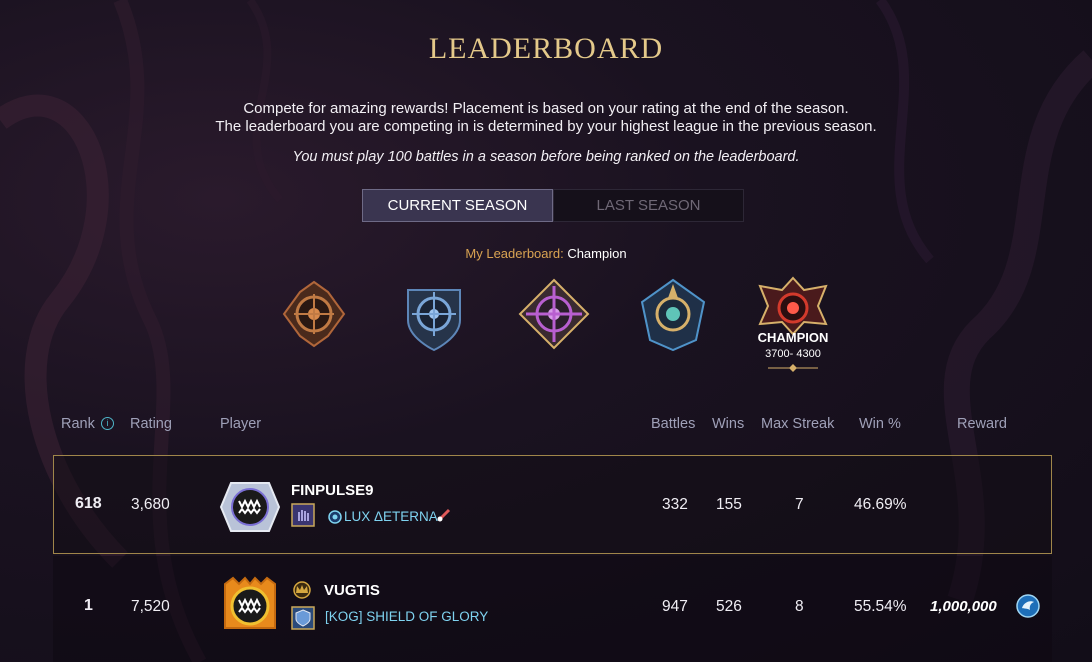  Describe the element at coordinates (302, 590) in the screenshot. I see `crown-emblem-icon` at that location.